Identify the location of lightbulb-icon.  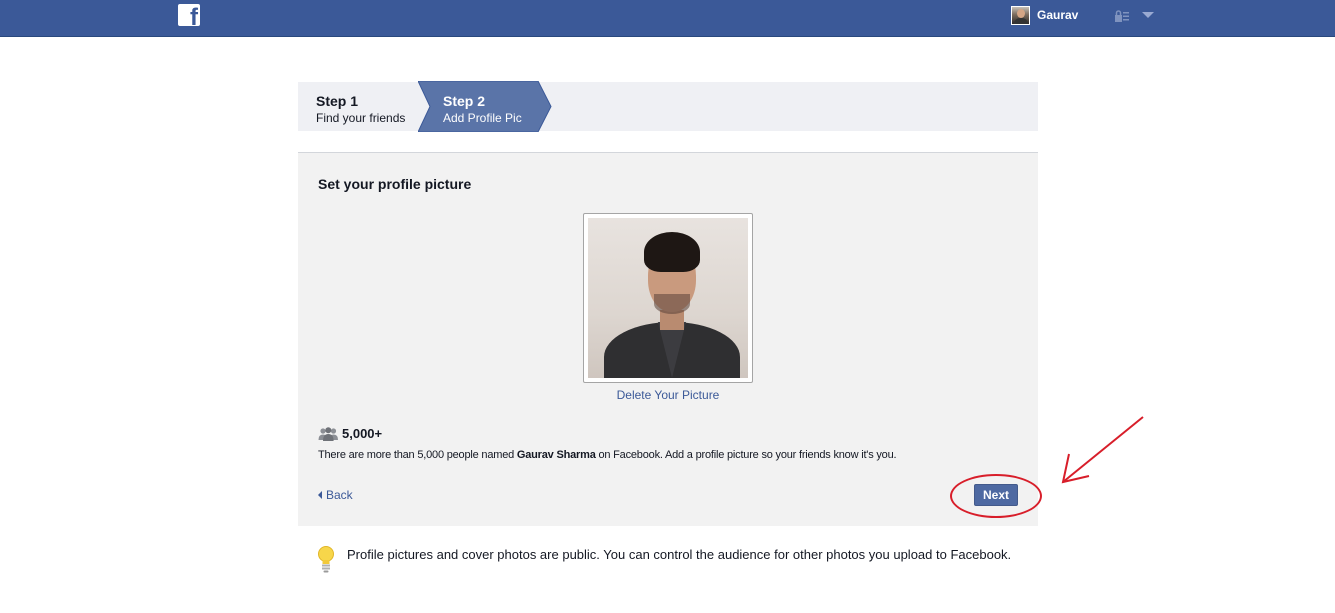
(326, 559).